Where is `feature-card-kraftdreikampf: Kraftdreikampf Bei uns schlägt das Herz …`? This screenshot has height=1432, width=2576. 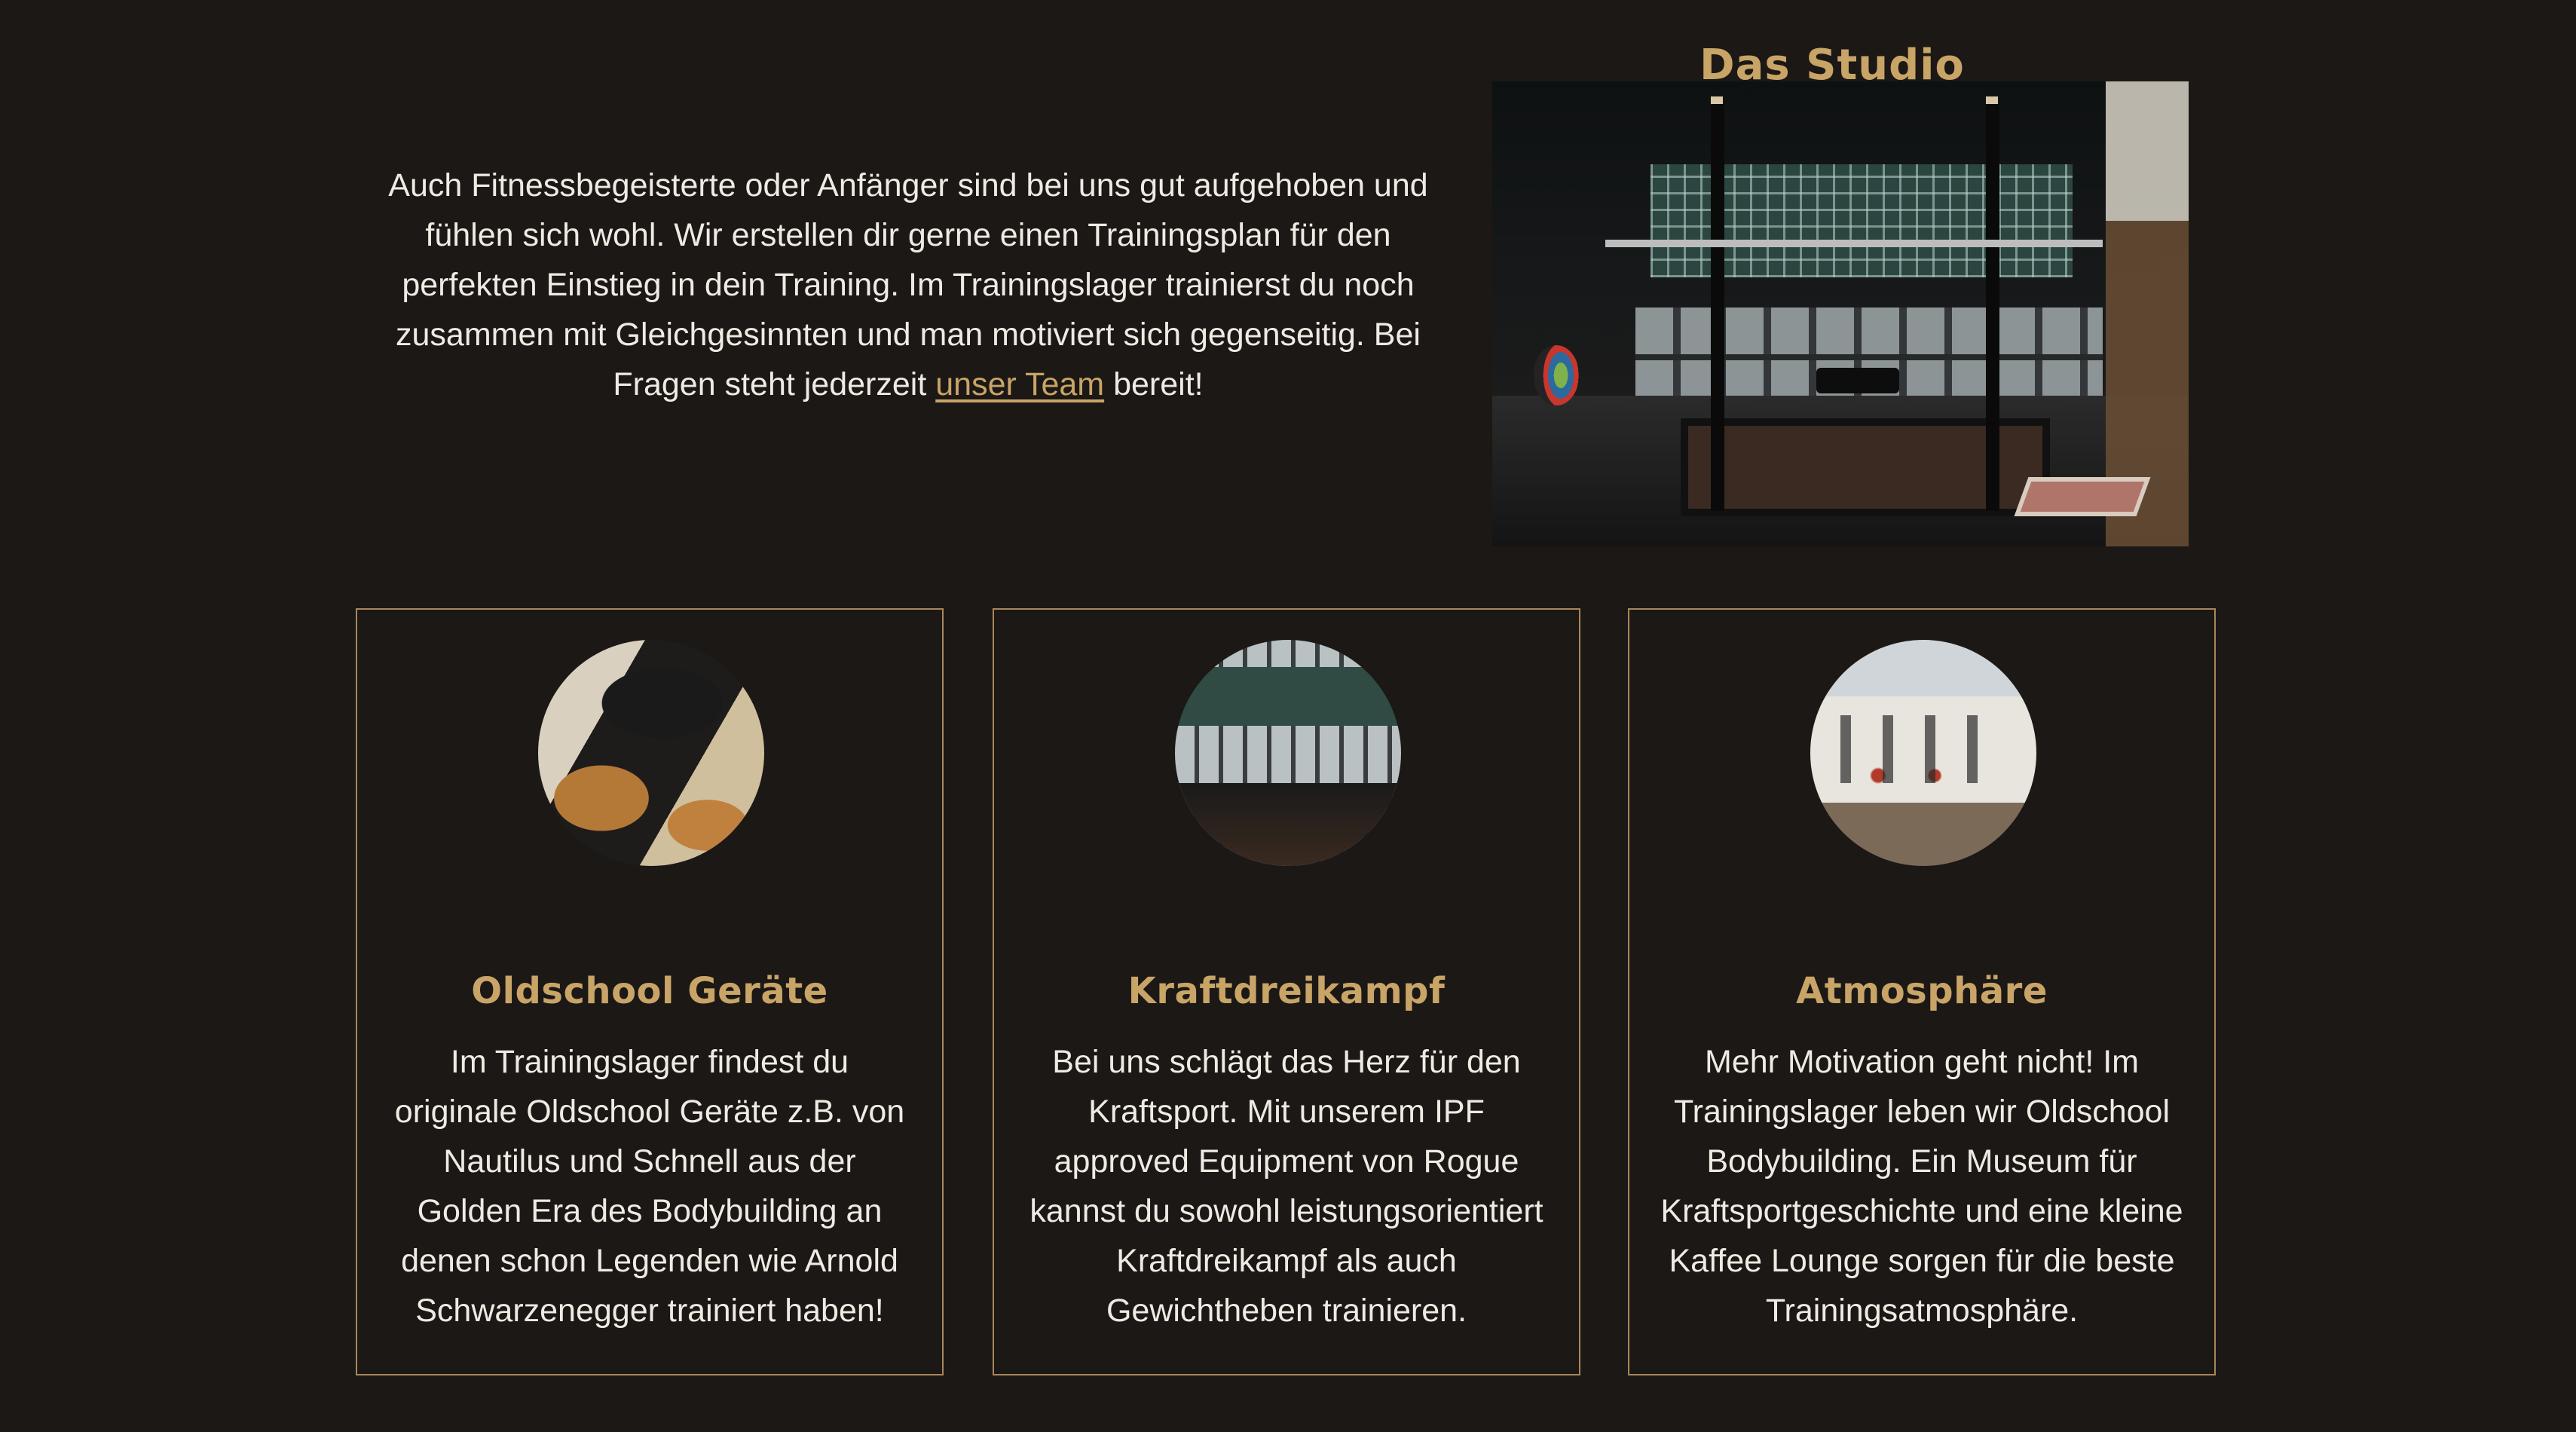 feature-card-kraftdreikampf: Kraftdreikampf Bei uns schlägt das Herz … is located at coordinates (1287, 991).